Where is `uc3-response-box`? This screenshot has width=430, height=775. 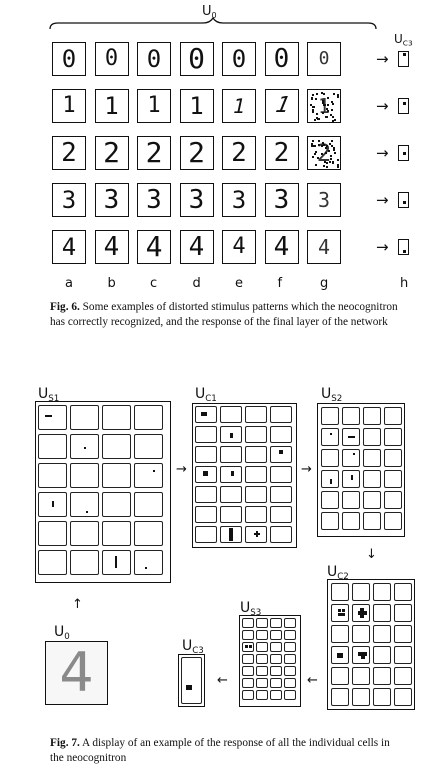
uc3-response-box is located at coordinates (403, 106).